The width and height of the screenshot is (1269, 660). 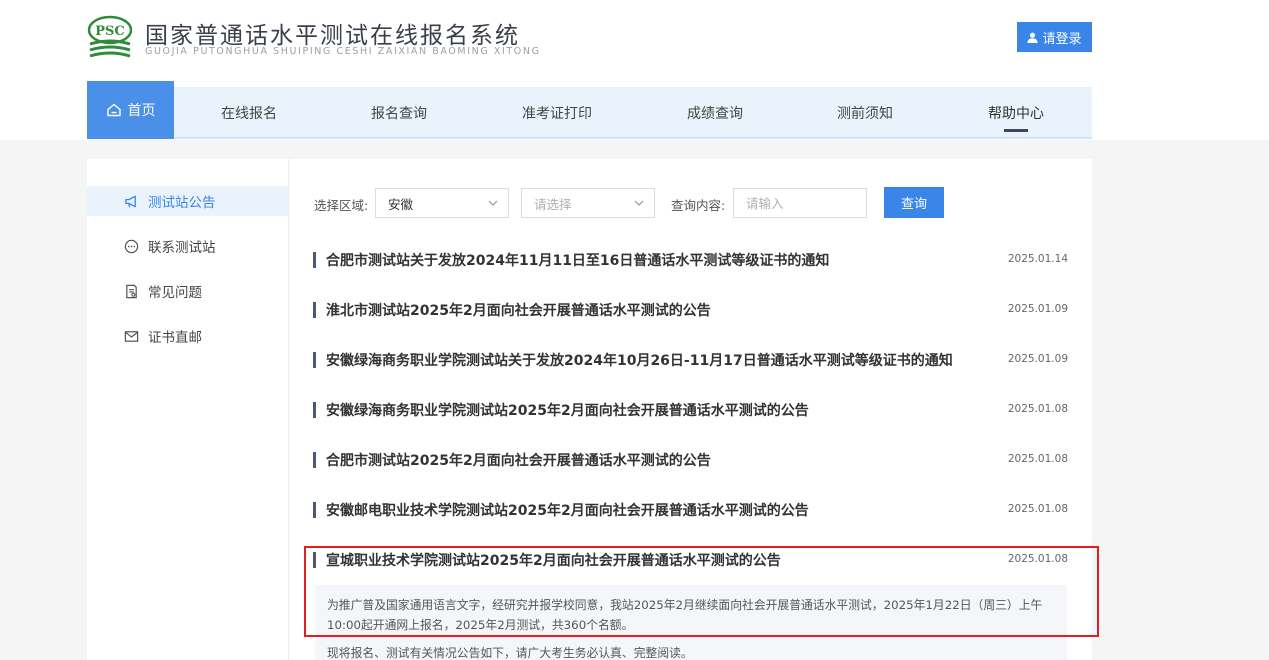 I want to click on sidebar-item-faq: 常见问题, so click(x=187, y=291).